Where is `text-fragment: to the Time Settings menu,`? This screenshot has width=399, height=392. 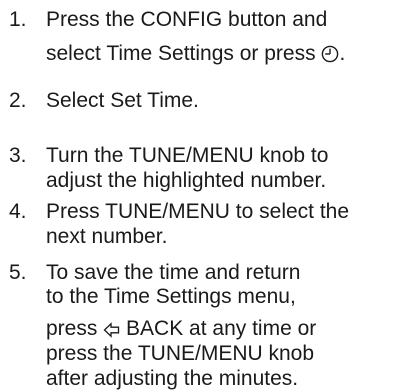 text-fragment: to the Time Settings menu, is located at coordinates (171, 296).